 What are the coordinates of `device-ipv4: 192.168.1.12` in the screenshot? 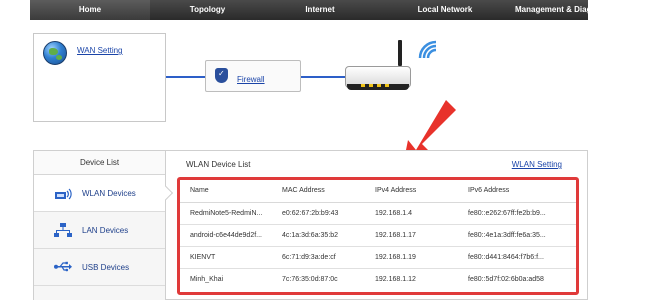 It's located at (395, 279).